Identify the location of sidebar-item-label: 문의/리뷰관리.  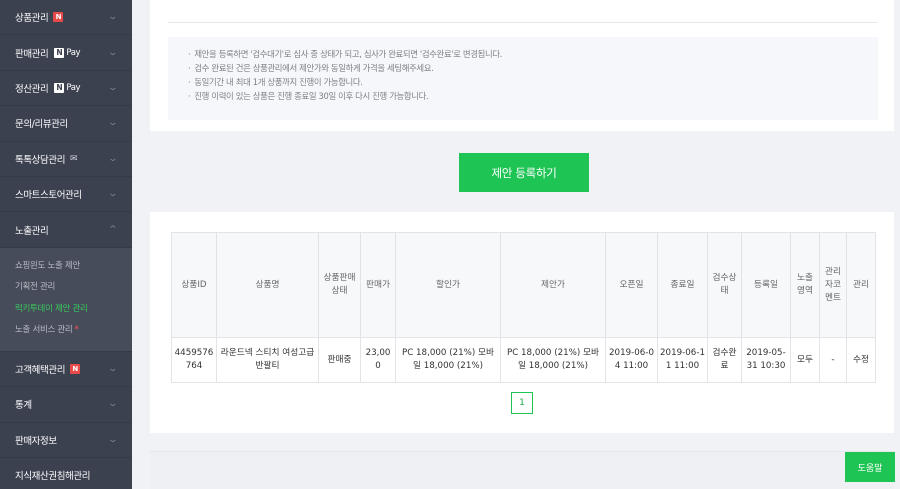
(41, 125).